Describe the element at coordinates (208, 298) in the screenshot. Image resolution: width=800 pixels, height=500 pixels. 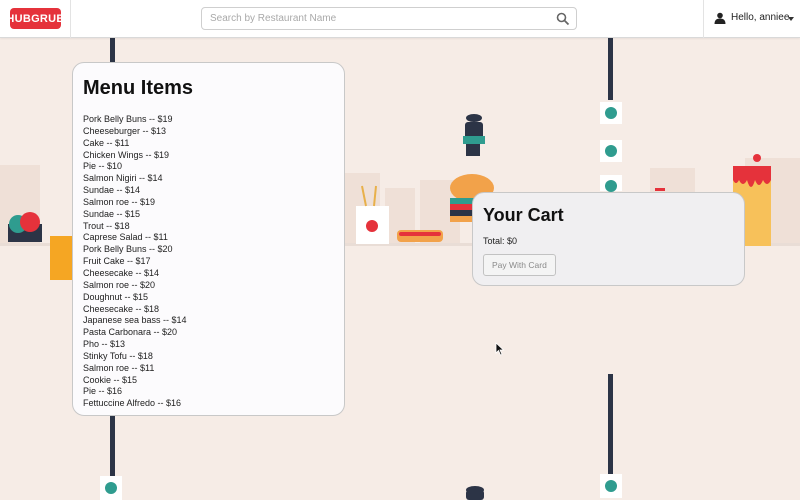
I see `menu-item: Doughnut -- $15` at that location.